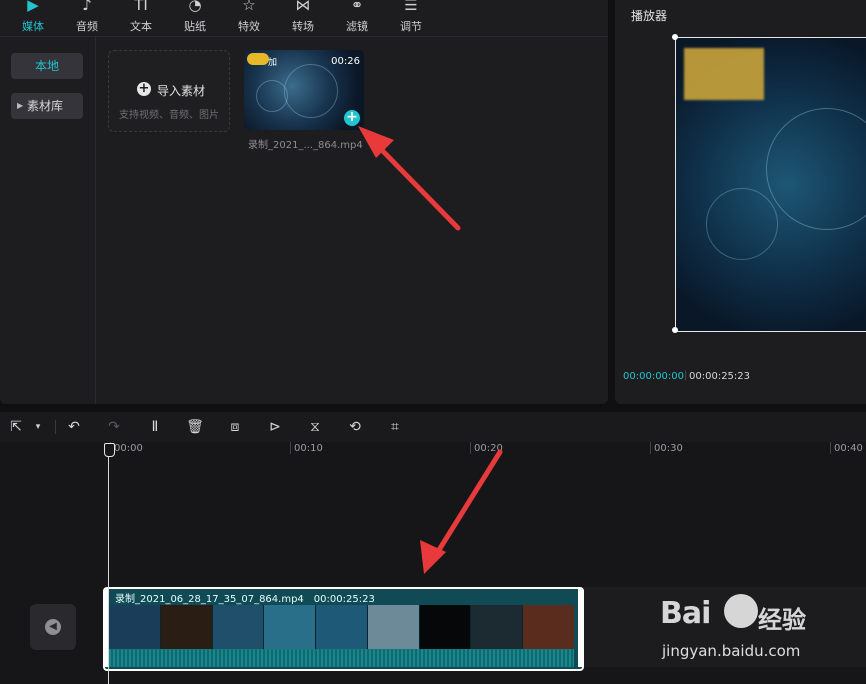  I want to click on speaker-icon: ◀, so click(53, 627).